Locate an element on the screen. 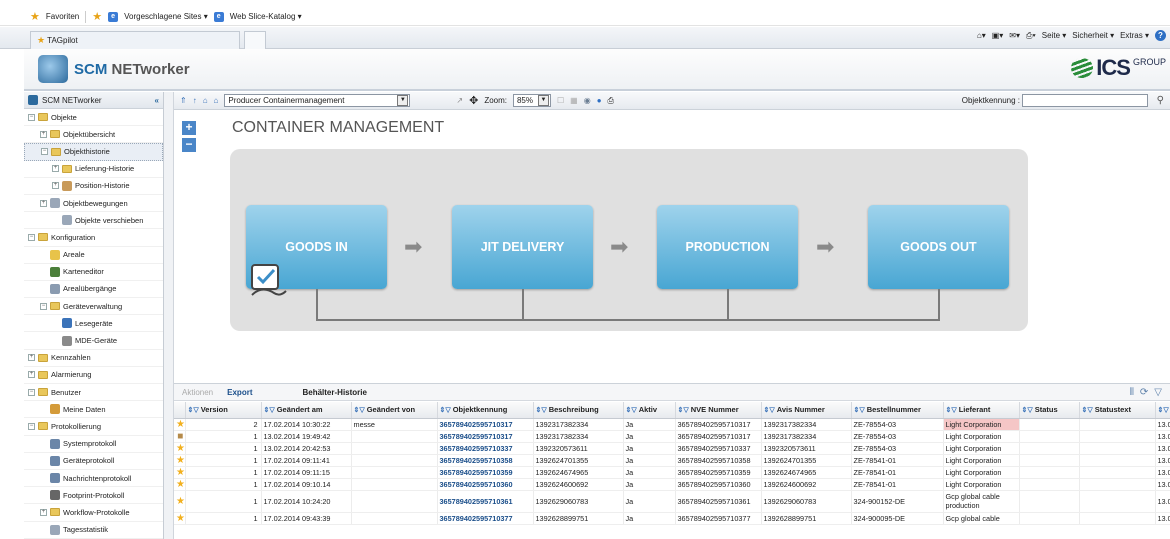 Image resolution: width=1170 pixels, height=539 pixels. column-header: ⇕▽ Geändert am is located at coordinates (306, 410).